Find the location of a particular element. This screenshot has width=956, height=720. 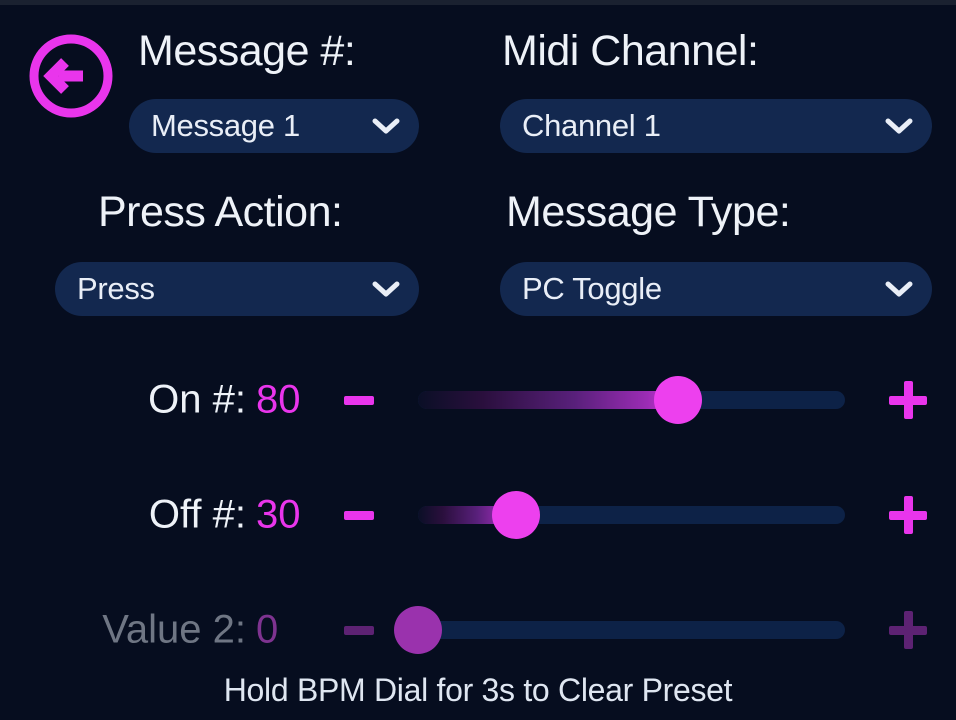

value2-decrement-button is located at coordinates (359, 630).